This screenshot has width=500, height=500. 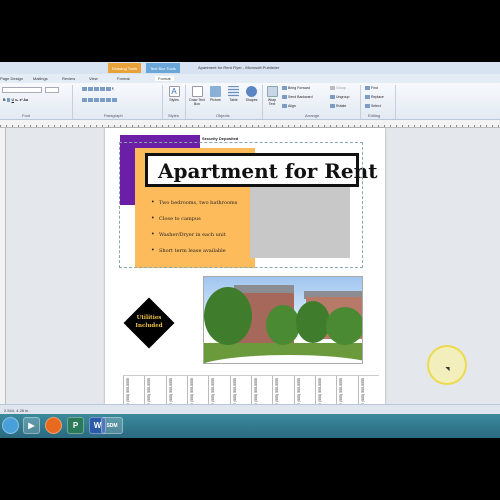 I want to click on font-name-box, so click(x=22, y=90).